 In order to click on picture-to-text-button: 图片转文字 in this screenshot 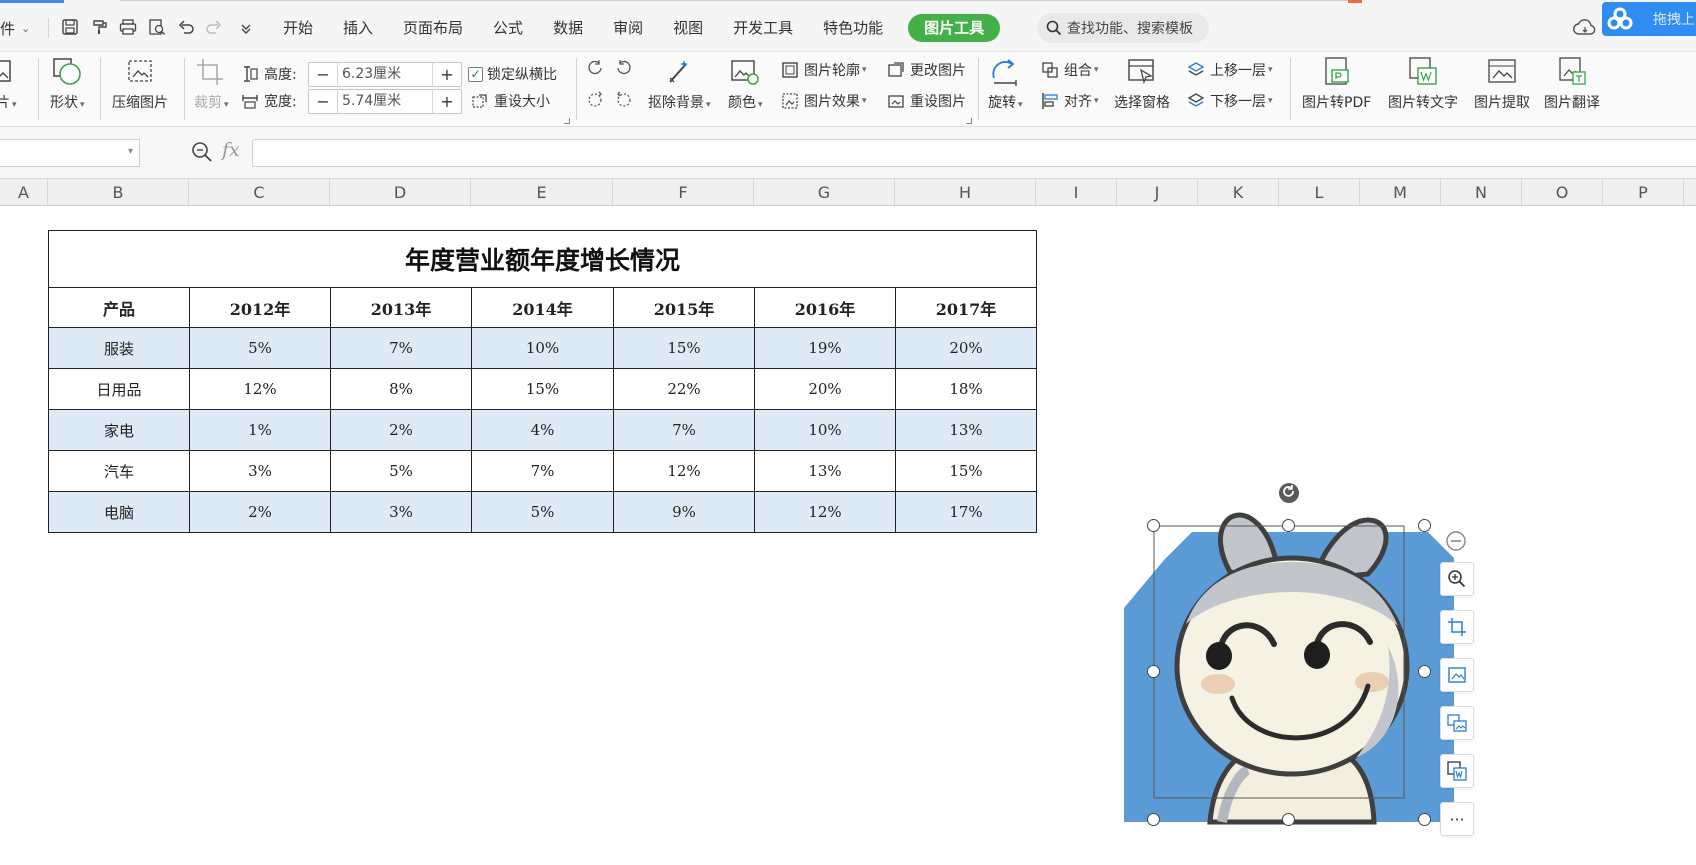, I will do `click(1423, 84)`.